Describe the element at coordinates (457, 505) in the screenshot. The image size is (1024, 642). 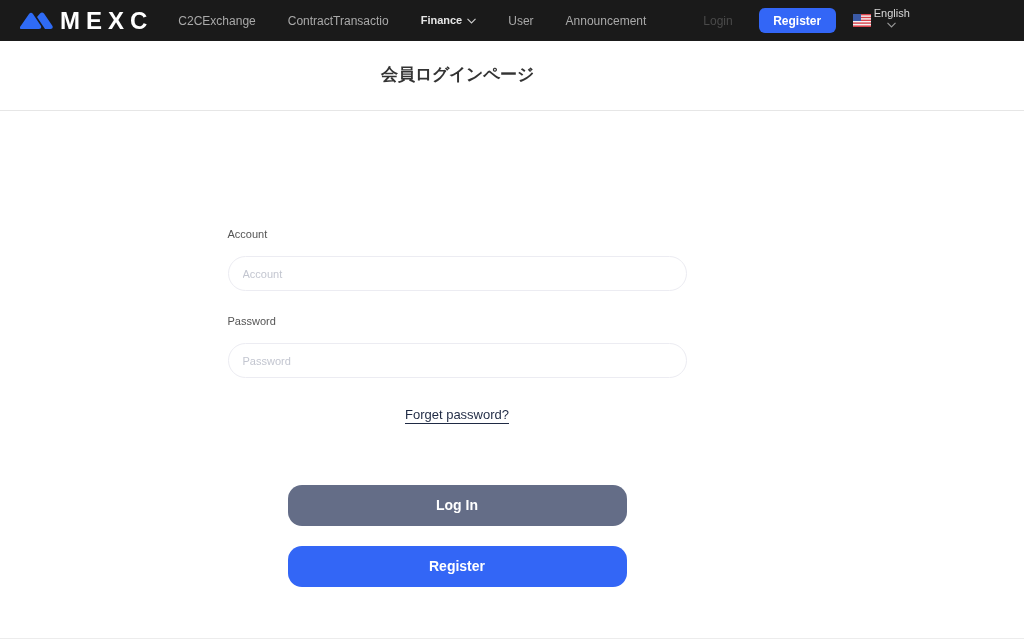
I see `login-button: Log In` at that location.